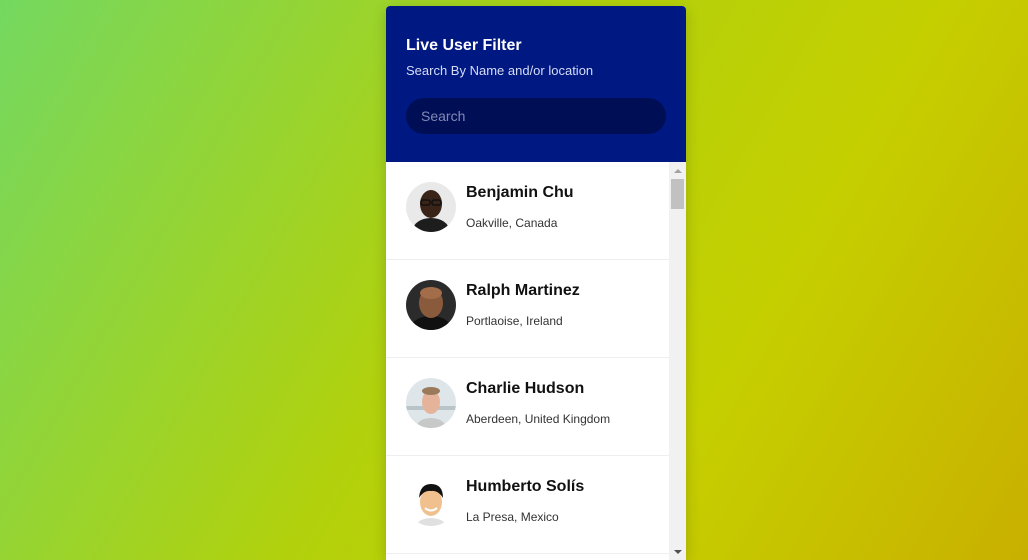 The width and height of the screenshot is (1028, 560). Describe the element at coordinates (527, 407) in the screenshot. I see `list-item: Charlie Hudson Aberdeen, United Kingdom` at that location.